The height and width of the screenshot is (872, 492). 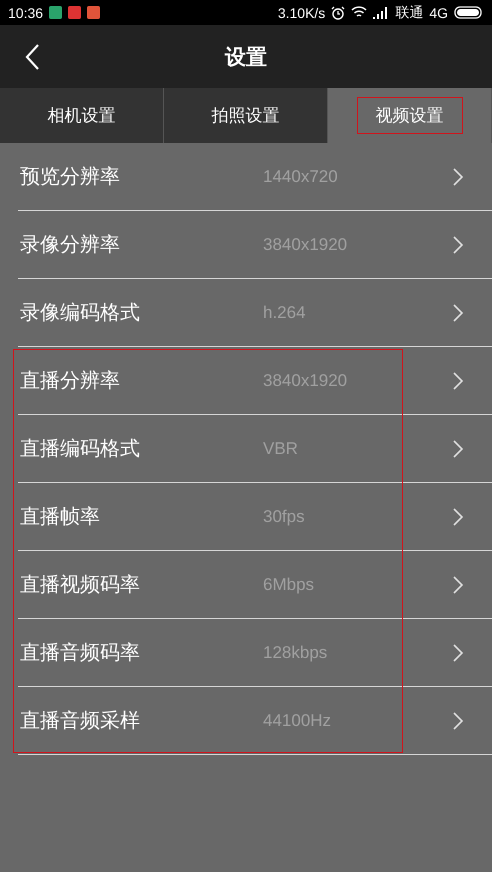 What do you see at coordinates (409, 13) in the screenshot?
I see `carrier-name: 联通` at bounding box center [409, 13].